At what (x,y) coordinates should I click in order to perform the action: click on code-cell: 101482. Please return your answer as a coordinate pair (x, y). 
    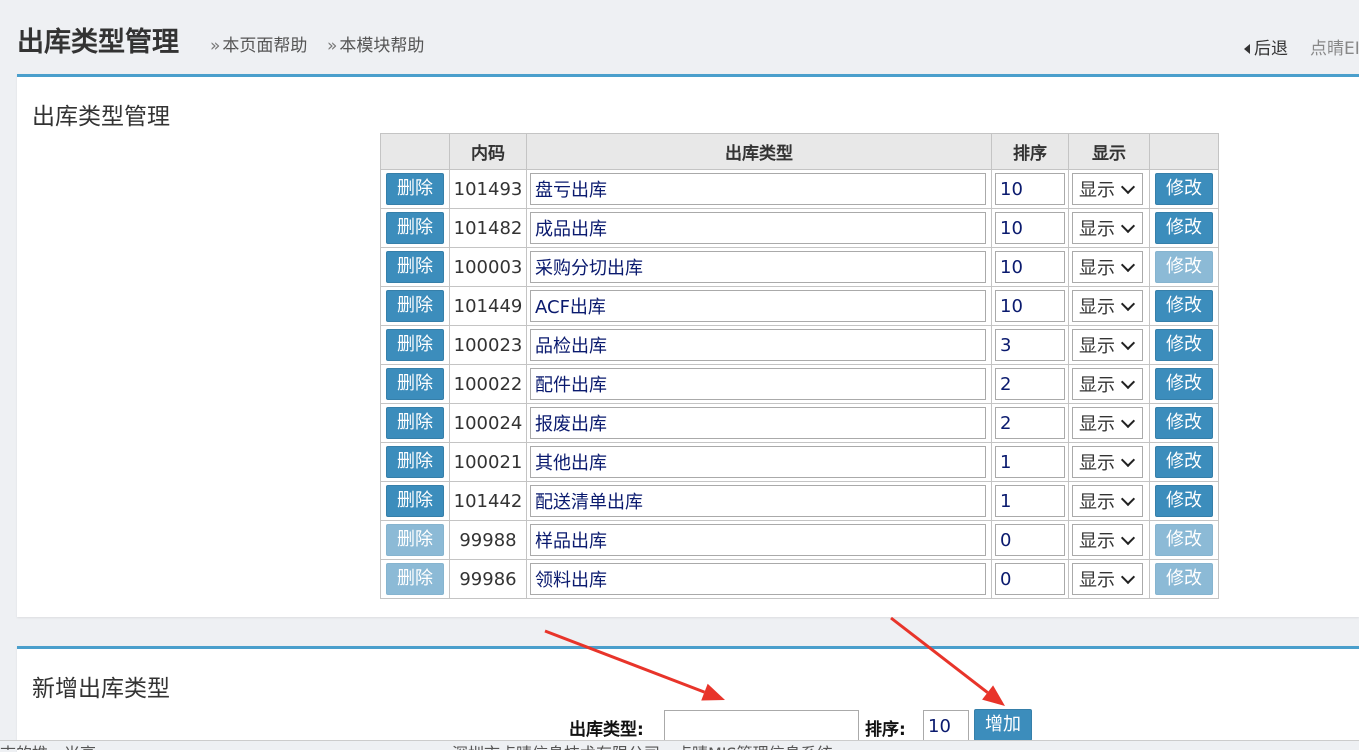
    Looking at the image, I should click on (488, 228).